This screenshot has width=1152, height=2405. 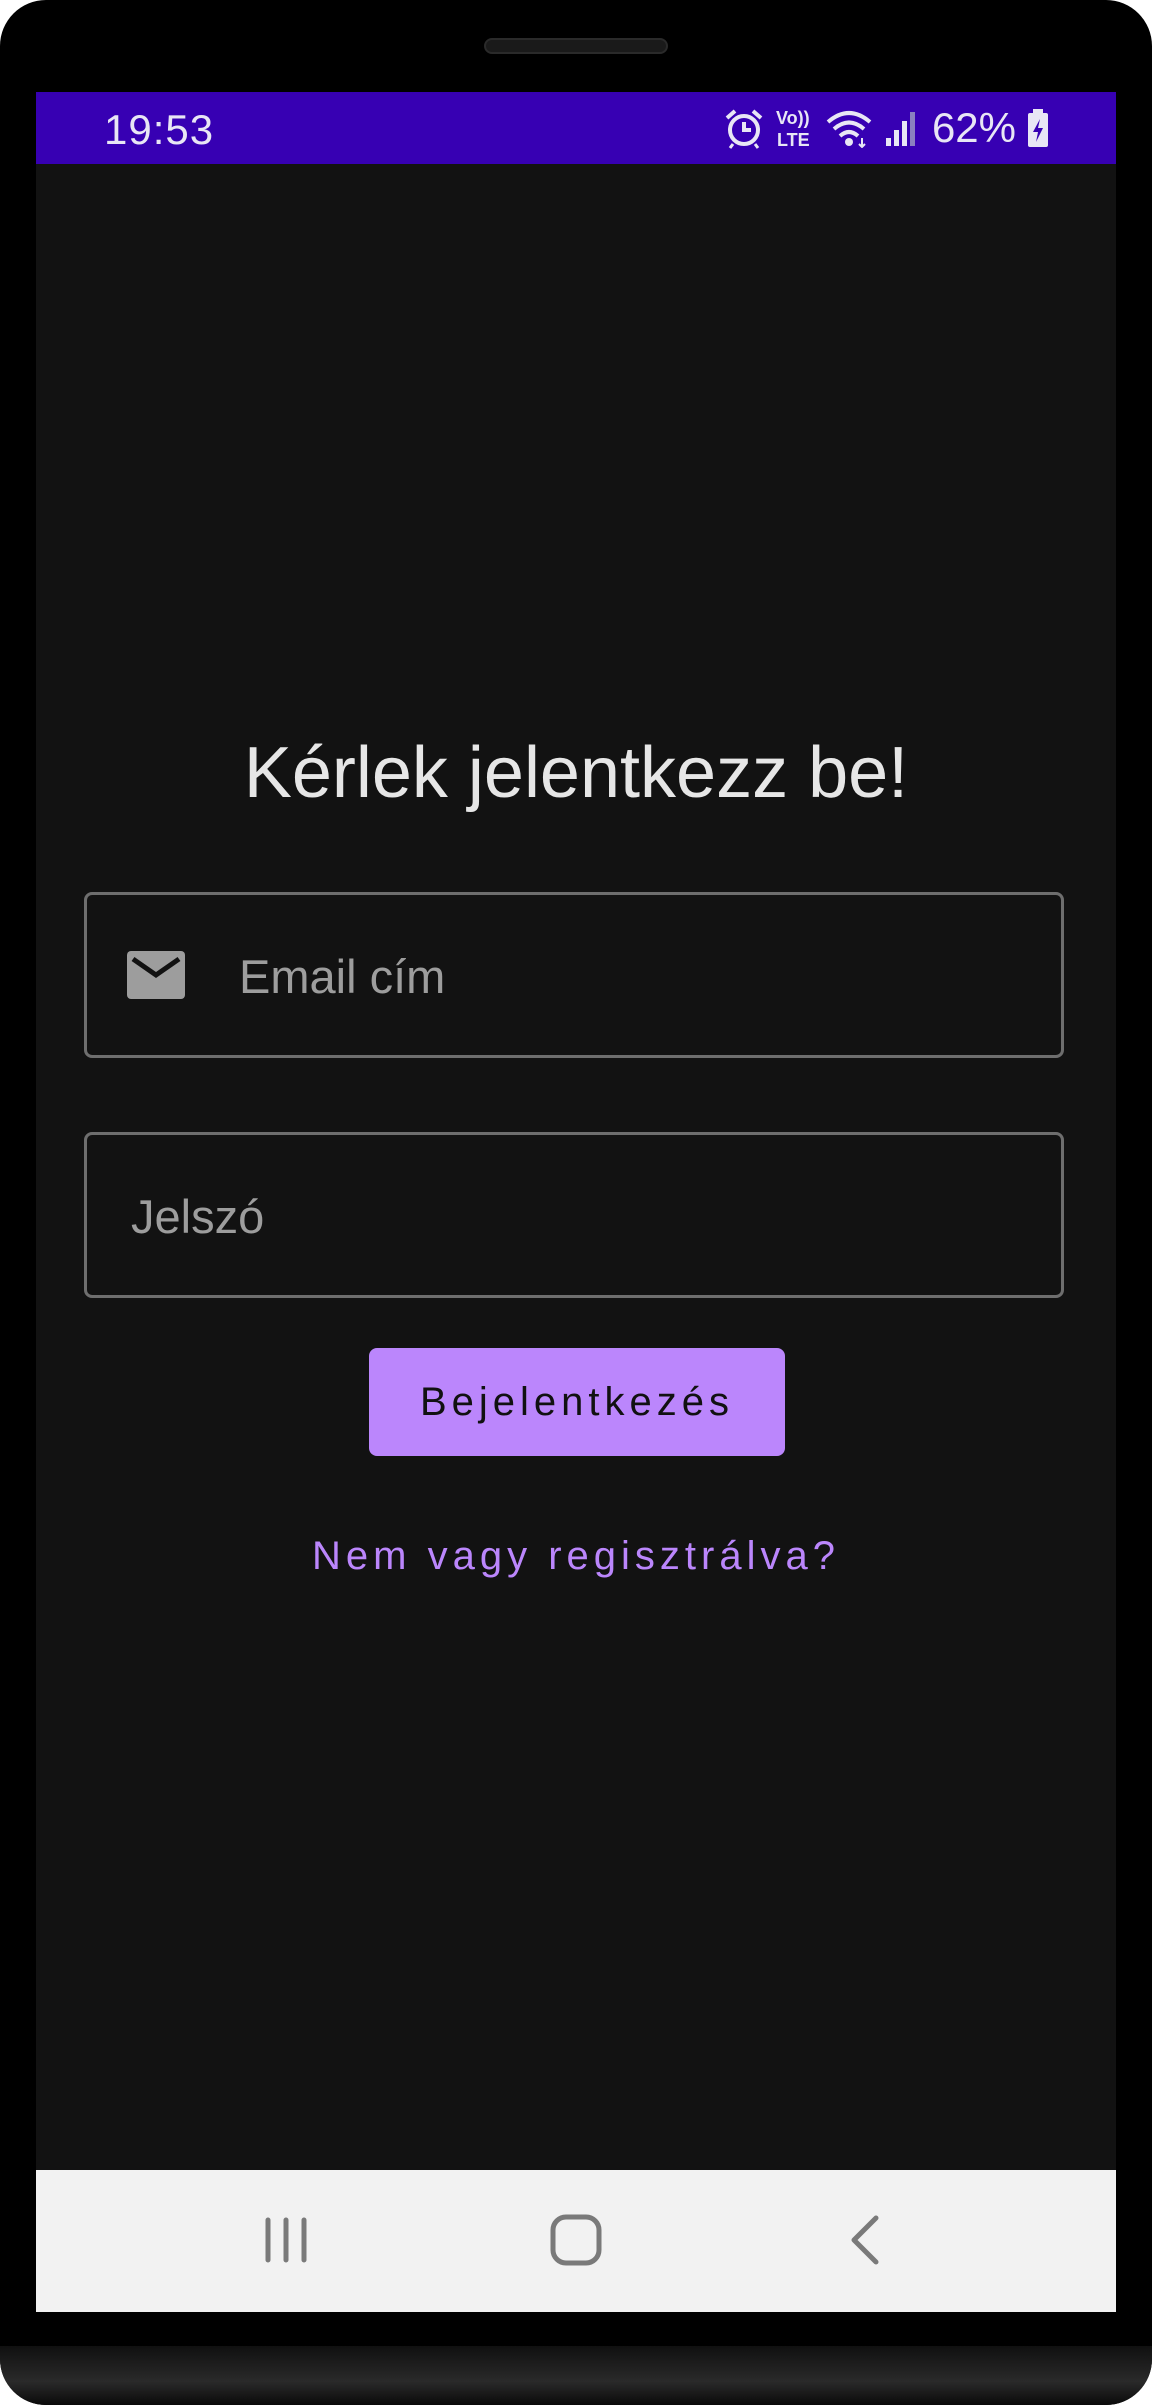 I want to click on email-placeholder: Email cím, so click(x=342, y=976).